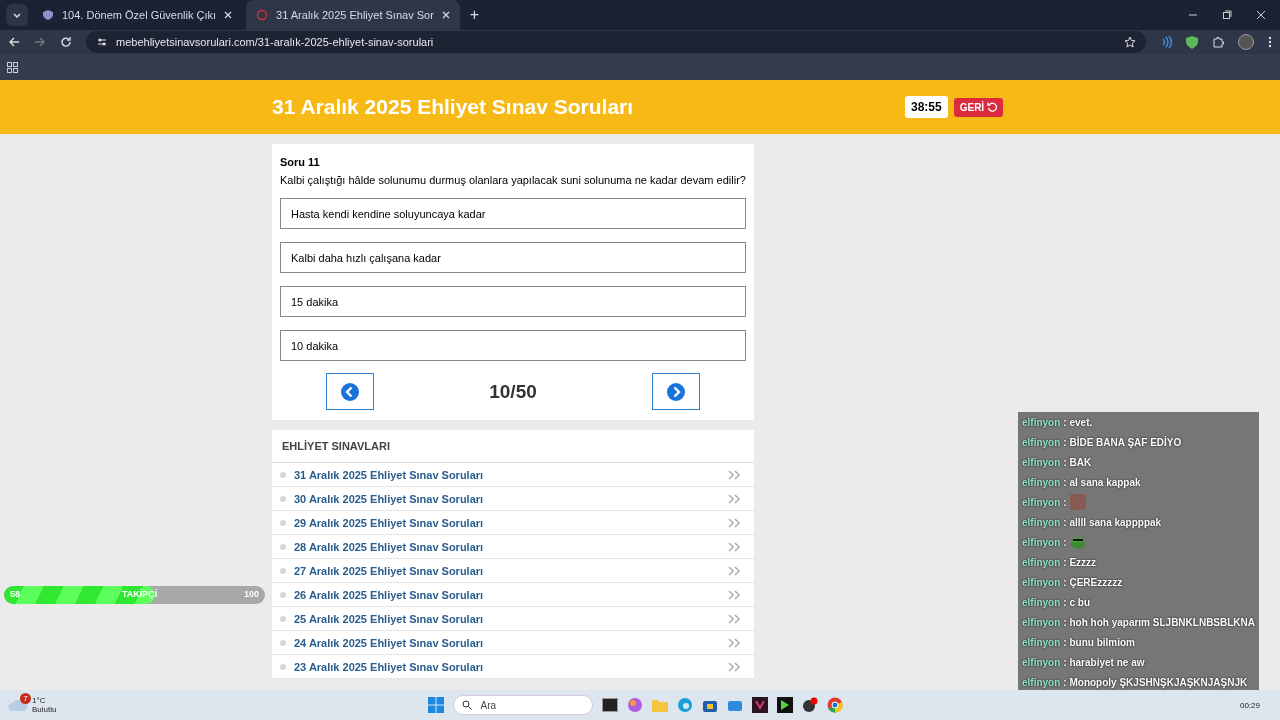 This screenshot has width=1280, height=720. I want to click on reload-icon, so click(66, 42).